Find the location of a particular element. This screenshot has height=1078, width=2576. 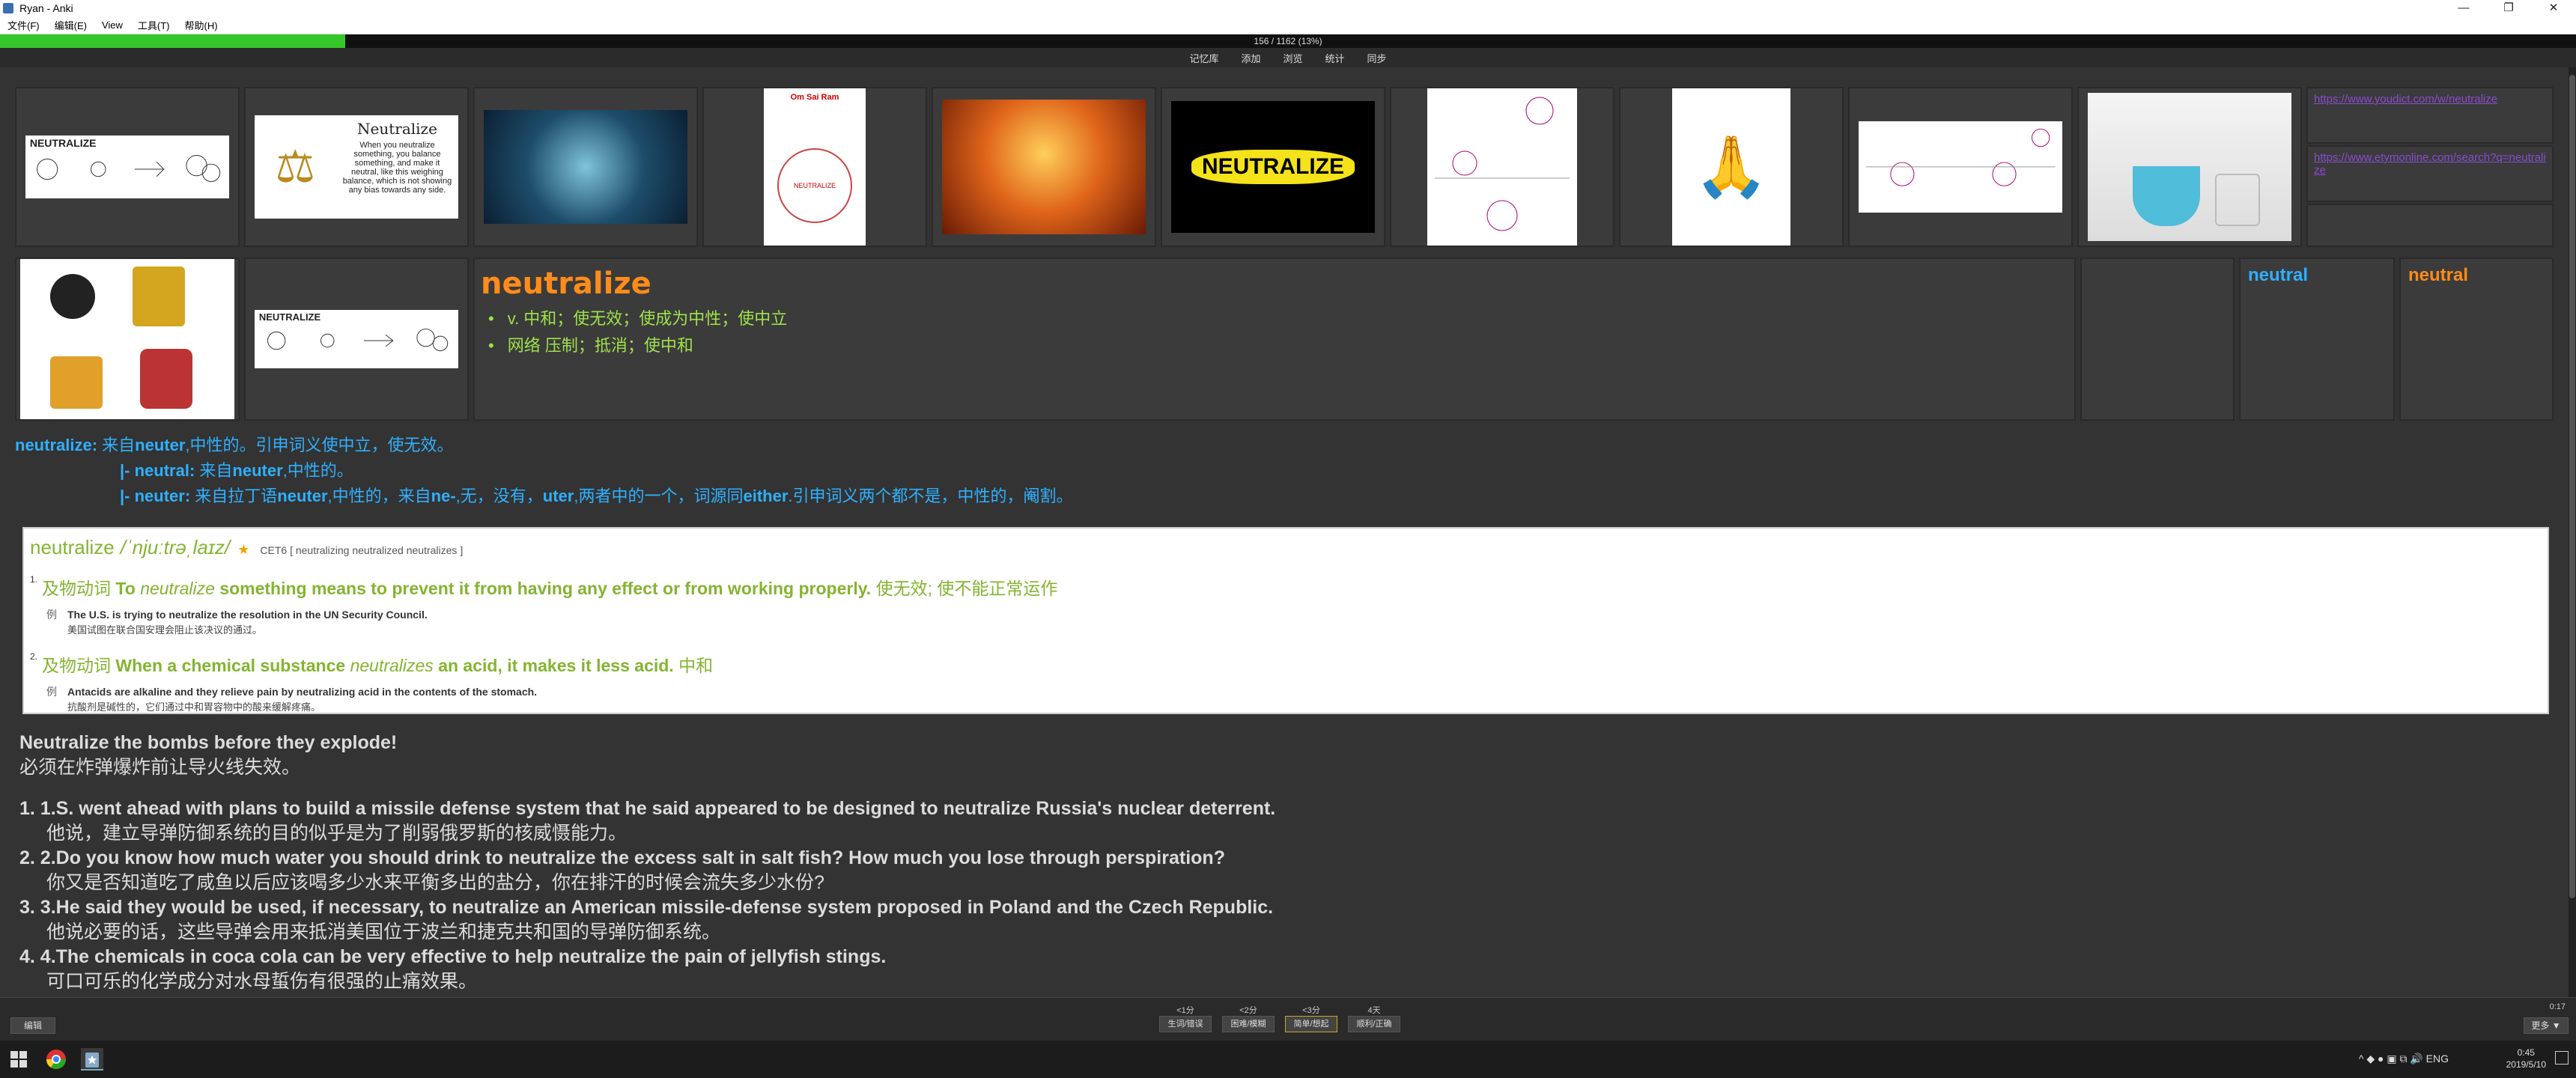

image-header: Om Sai Ram is located at coordinates (814, 98).